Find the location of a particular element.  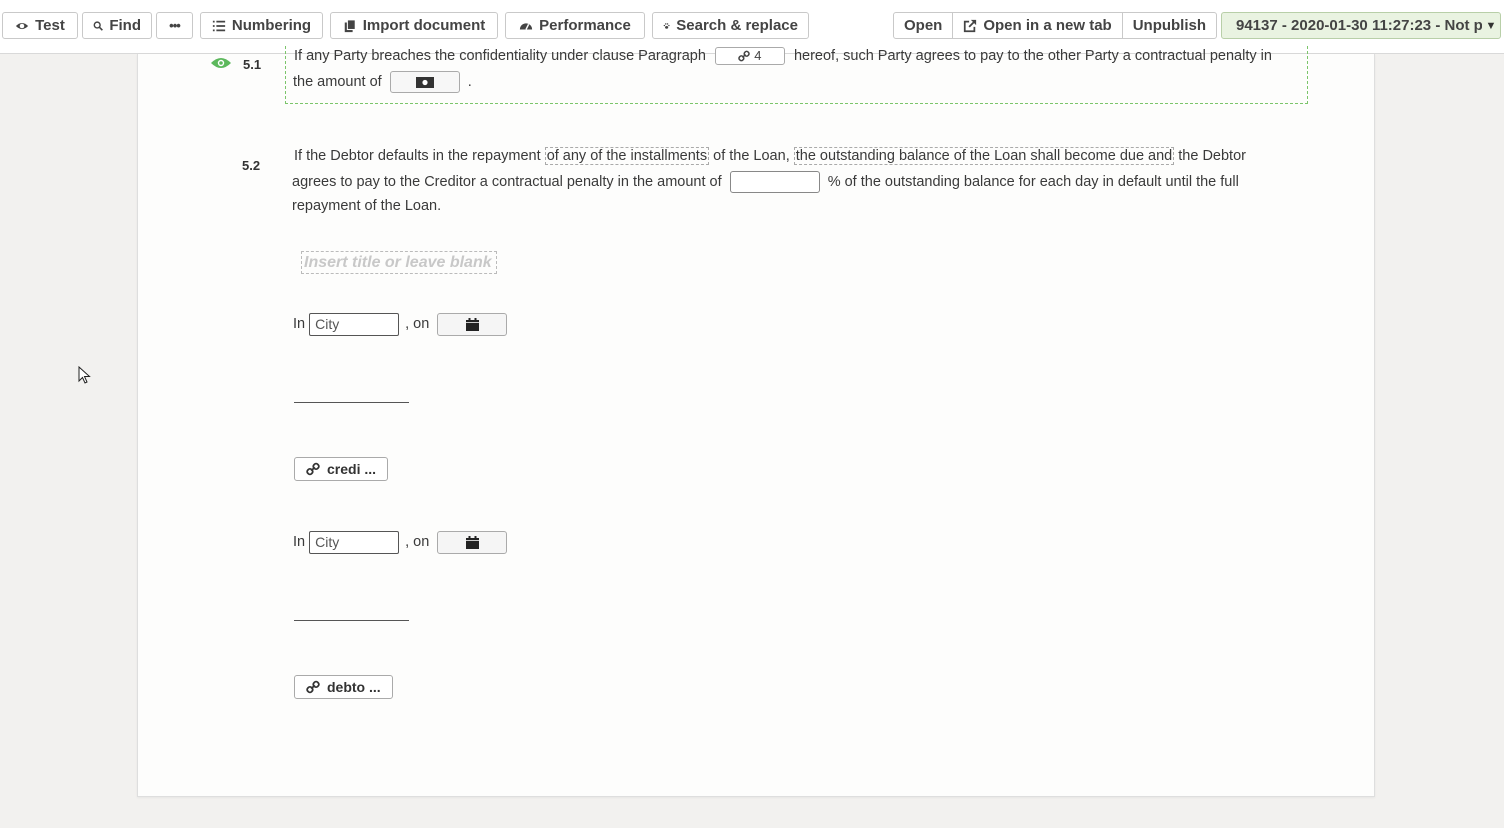

open-new-tab-button: Open in a new tab is located at coordinates (1038, 25).